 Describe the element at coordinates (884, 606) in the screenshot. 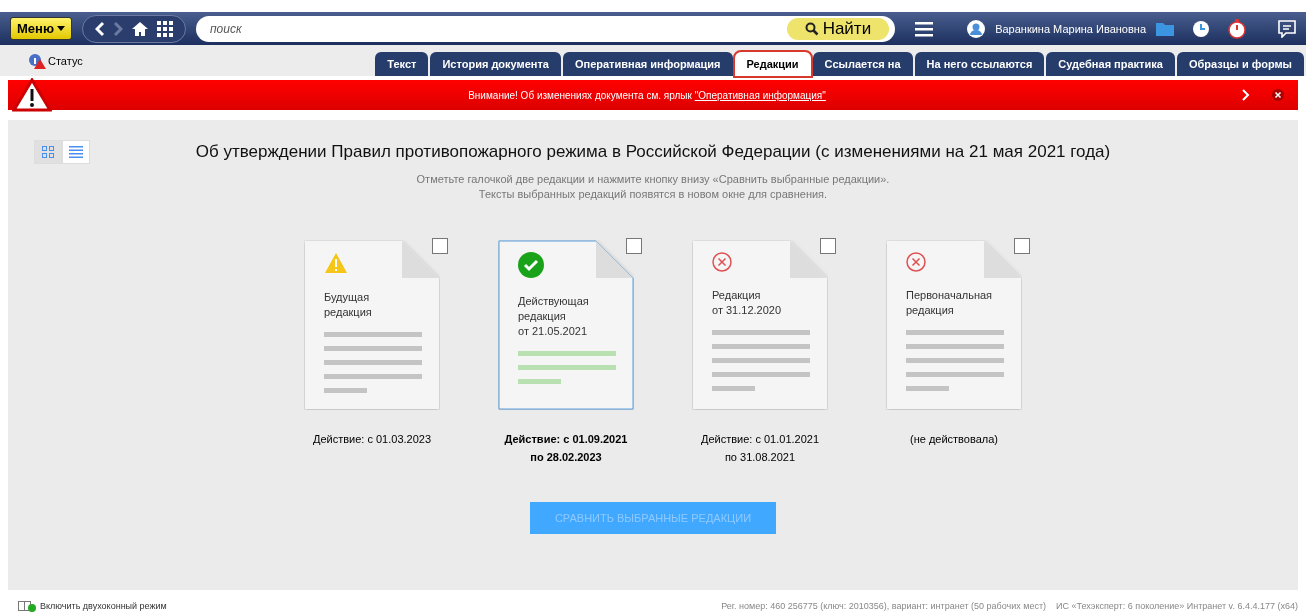

I see `registration-info: Рег. номер: 460 256775 (ключ: 2010356), вариант: интранет (50 рабочих мест)` at that location.